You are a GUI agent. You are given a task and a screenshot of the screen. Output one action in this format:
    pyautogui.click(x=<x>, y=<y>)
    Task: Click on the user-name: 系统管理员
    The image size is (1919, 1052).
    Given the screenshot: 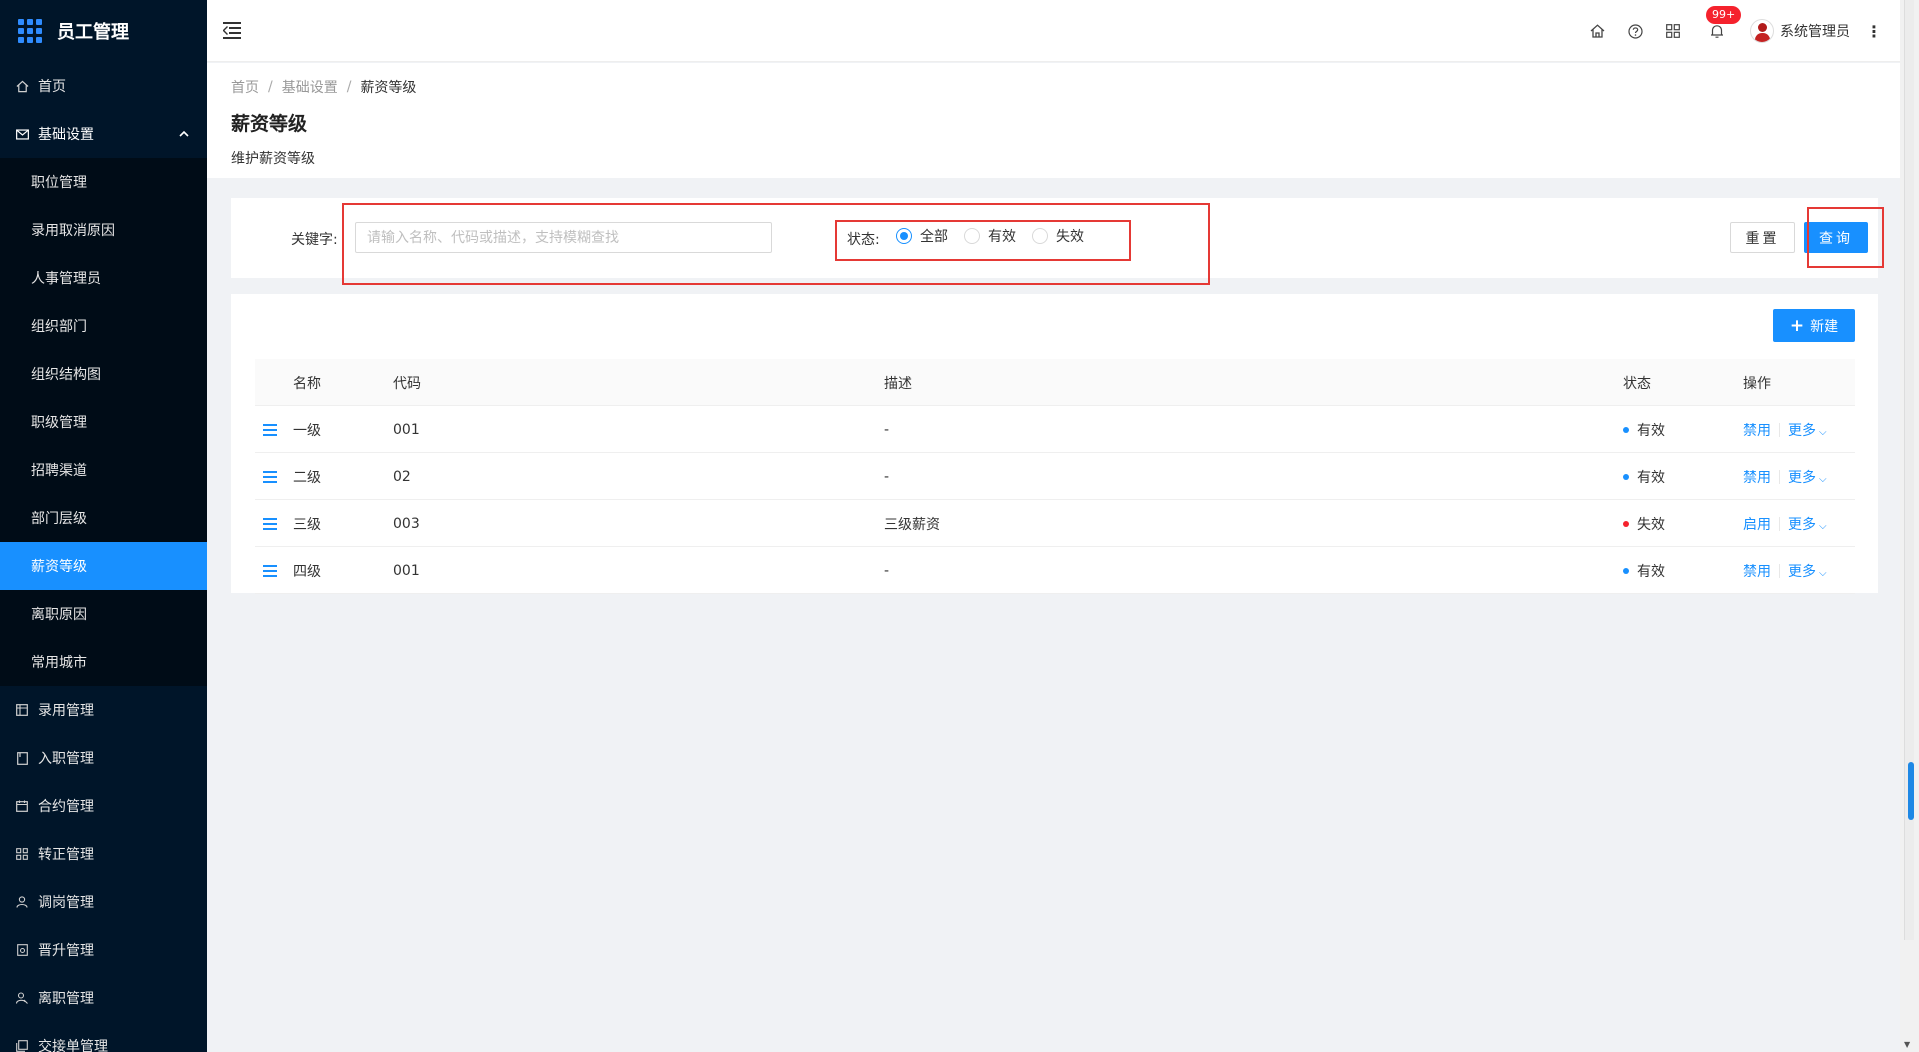 What is the action you would take?
    pyautogui.click(x=1815, y=31)
    